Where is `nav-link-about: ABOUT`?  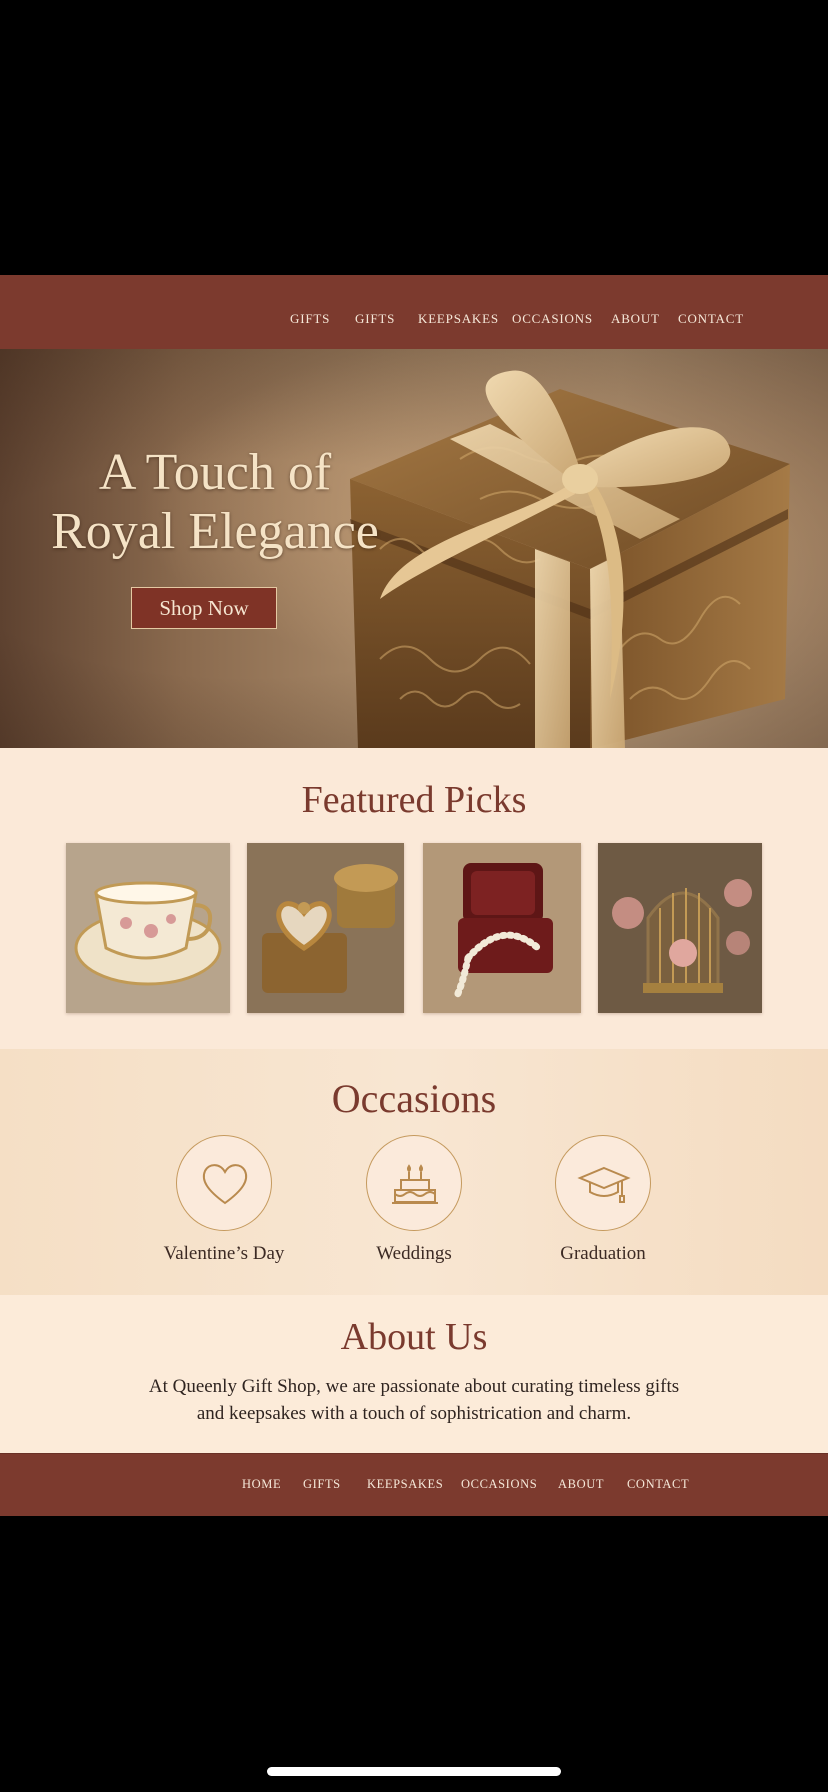
nav-link-about: ABOUT is located at coordinates (635, 312).